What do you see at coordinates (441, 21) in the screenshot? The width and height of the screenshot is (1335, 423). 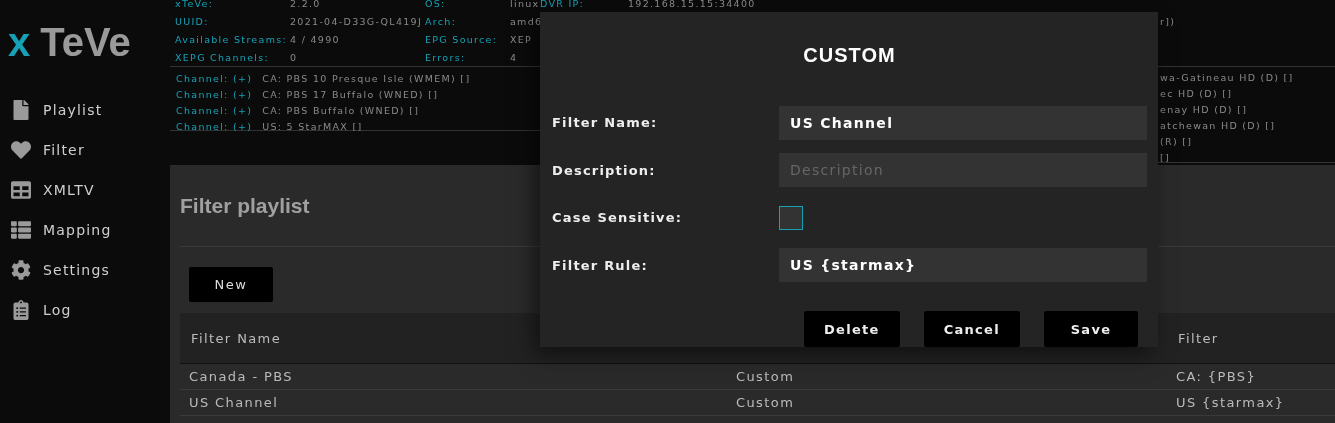 I see `status-label: Arch:` at bounding box center [441, 21].